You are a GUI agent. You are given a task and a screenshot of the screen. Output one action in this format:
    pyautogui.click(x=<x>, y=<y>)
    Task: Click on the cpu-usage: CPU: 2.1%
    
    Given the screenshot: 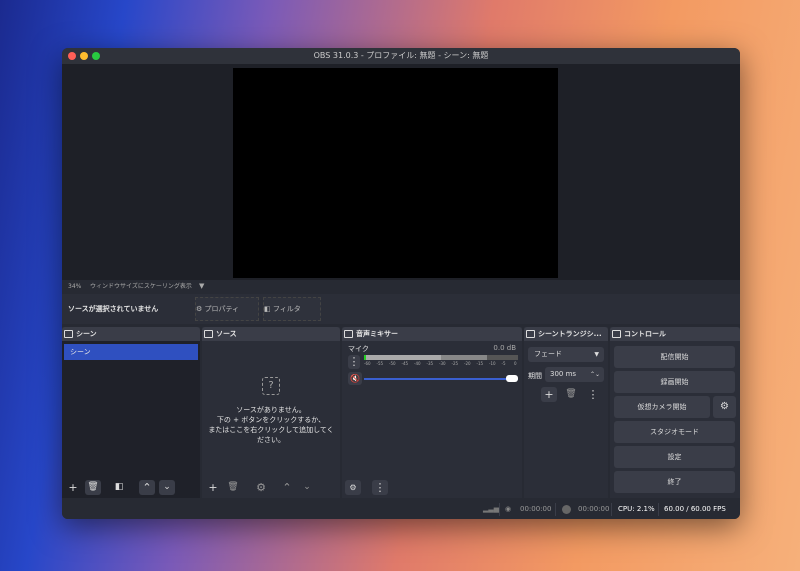 What is the action you would take?
    pyautogui.click(x=636, y=509)
    